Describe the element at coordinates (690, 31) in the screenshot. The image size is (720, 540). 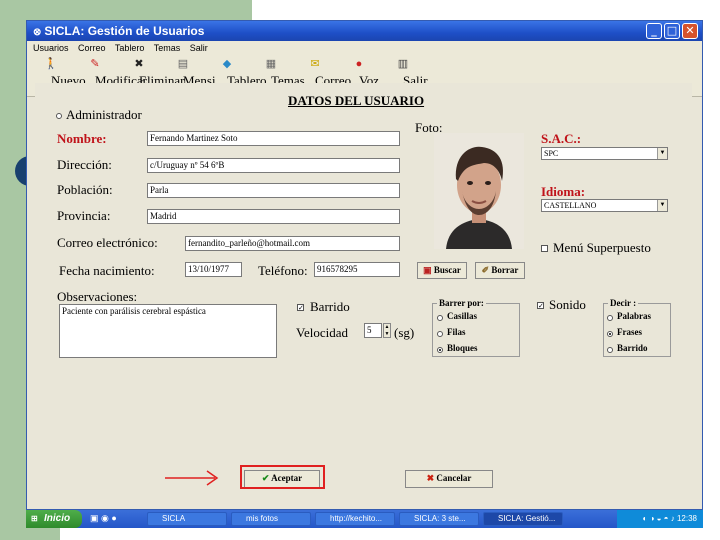
I see `close-button: ✕` at that location.